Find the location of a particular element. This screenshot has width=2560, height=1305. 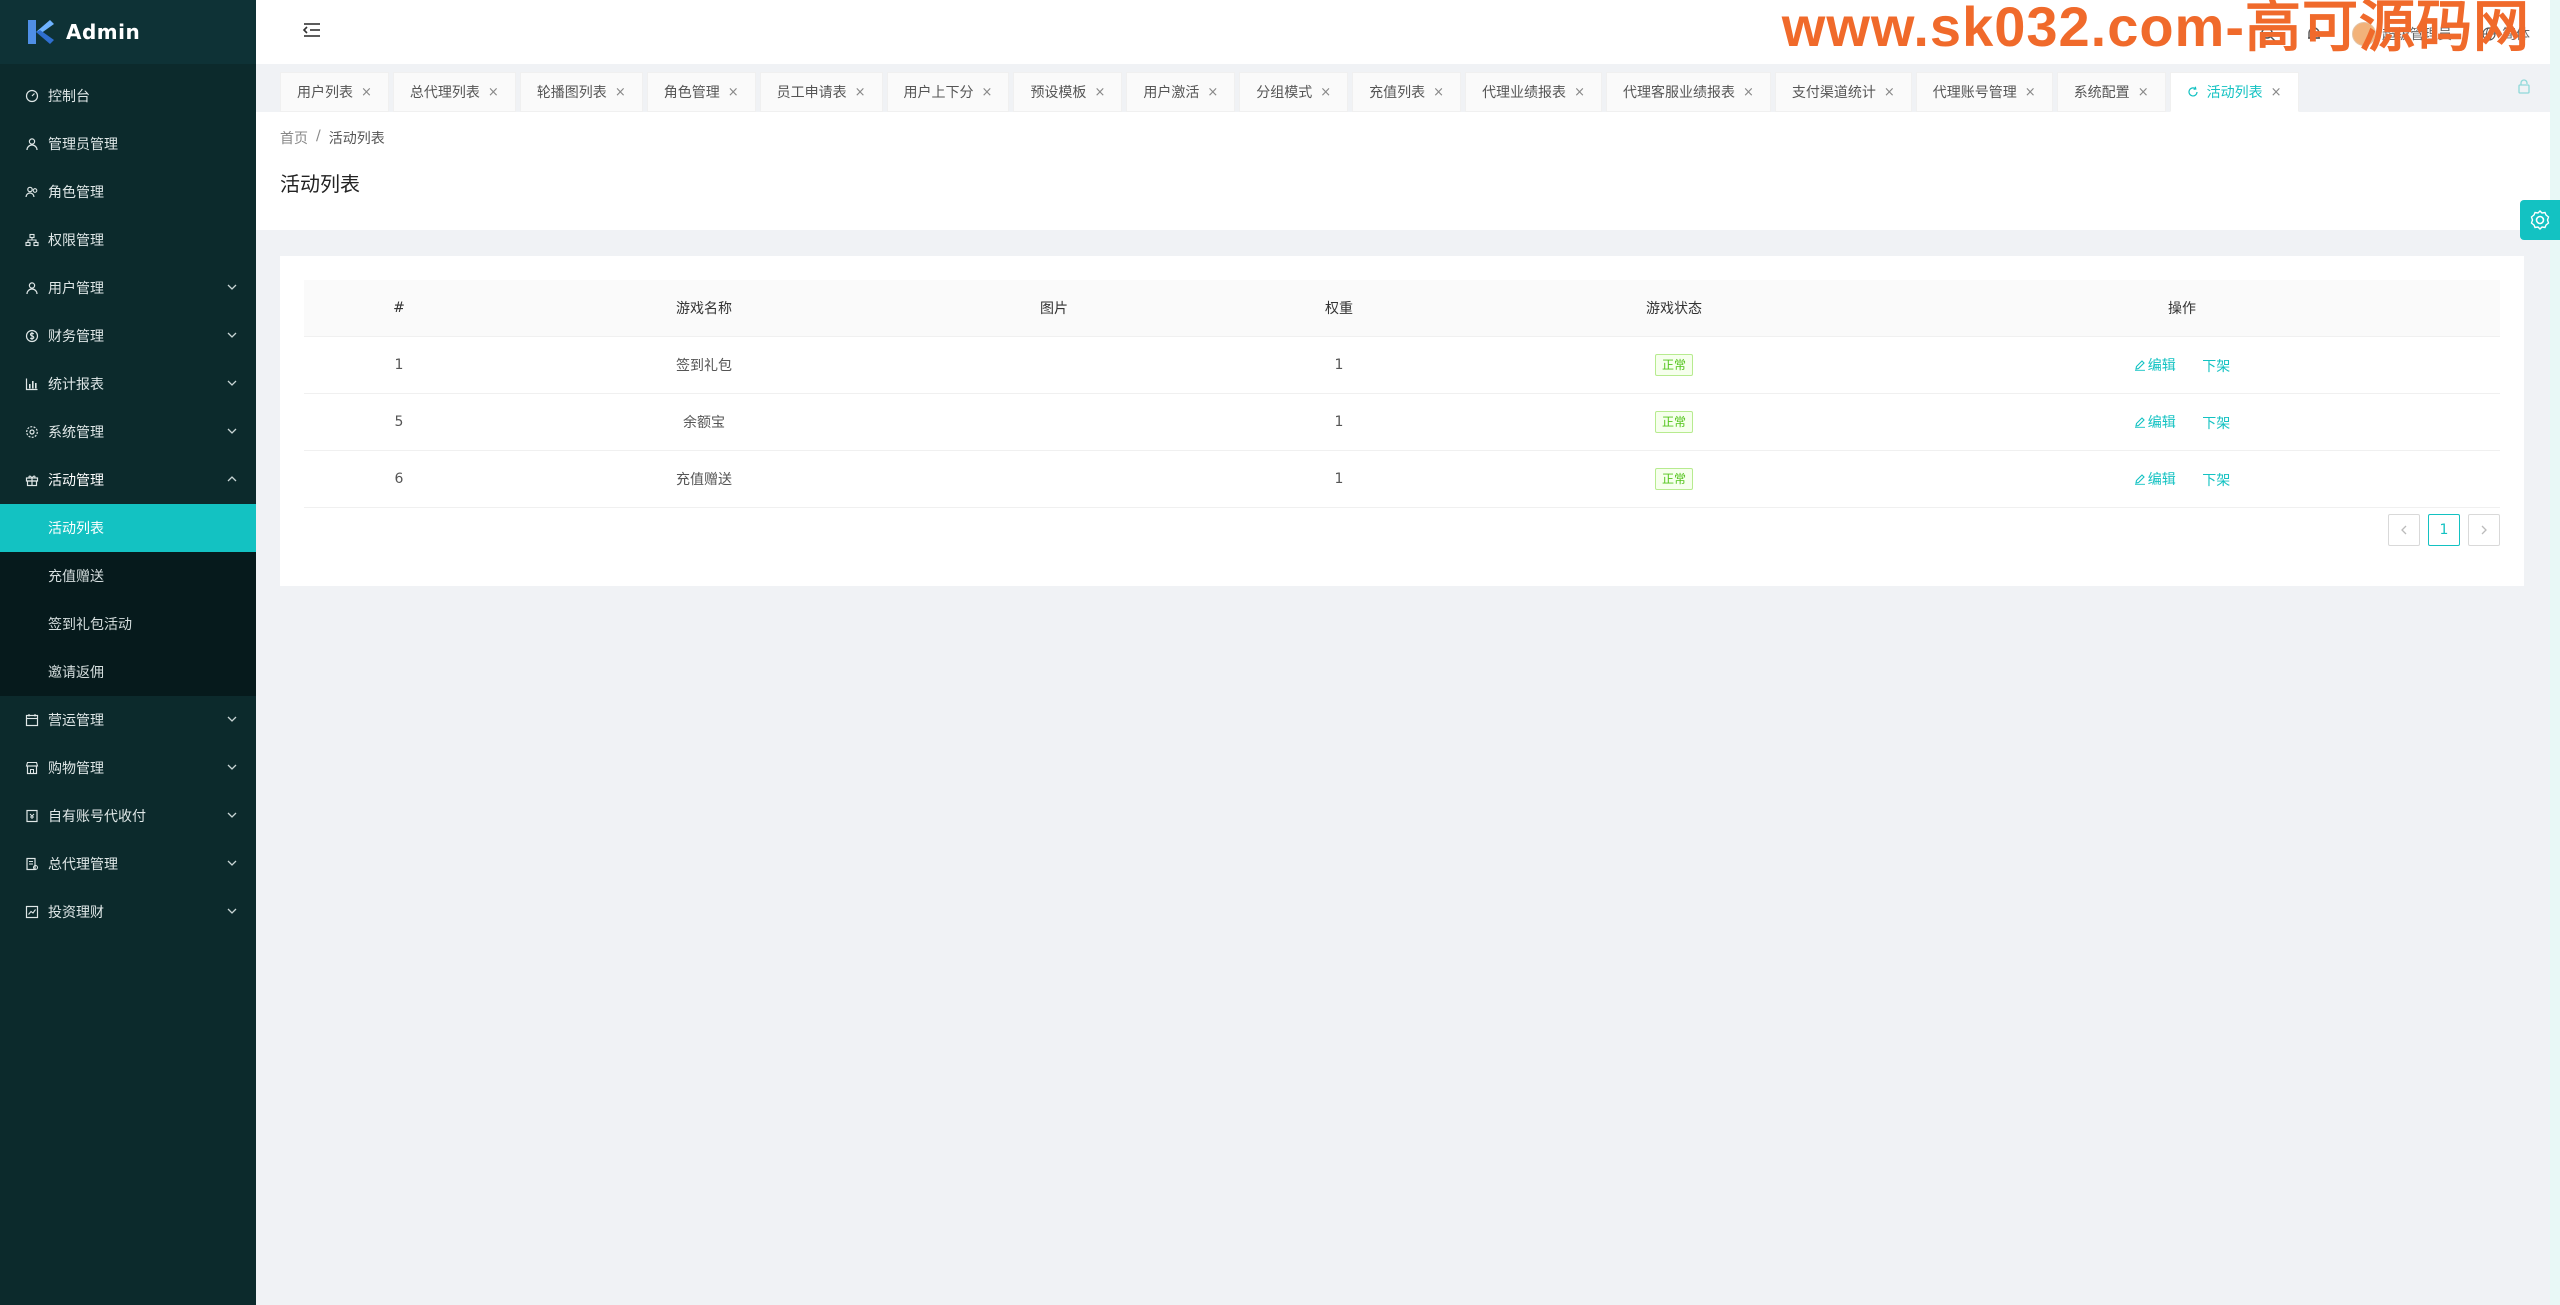

cell-name: 签到礼包 is located at coordinates (704, 365).